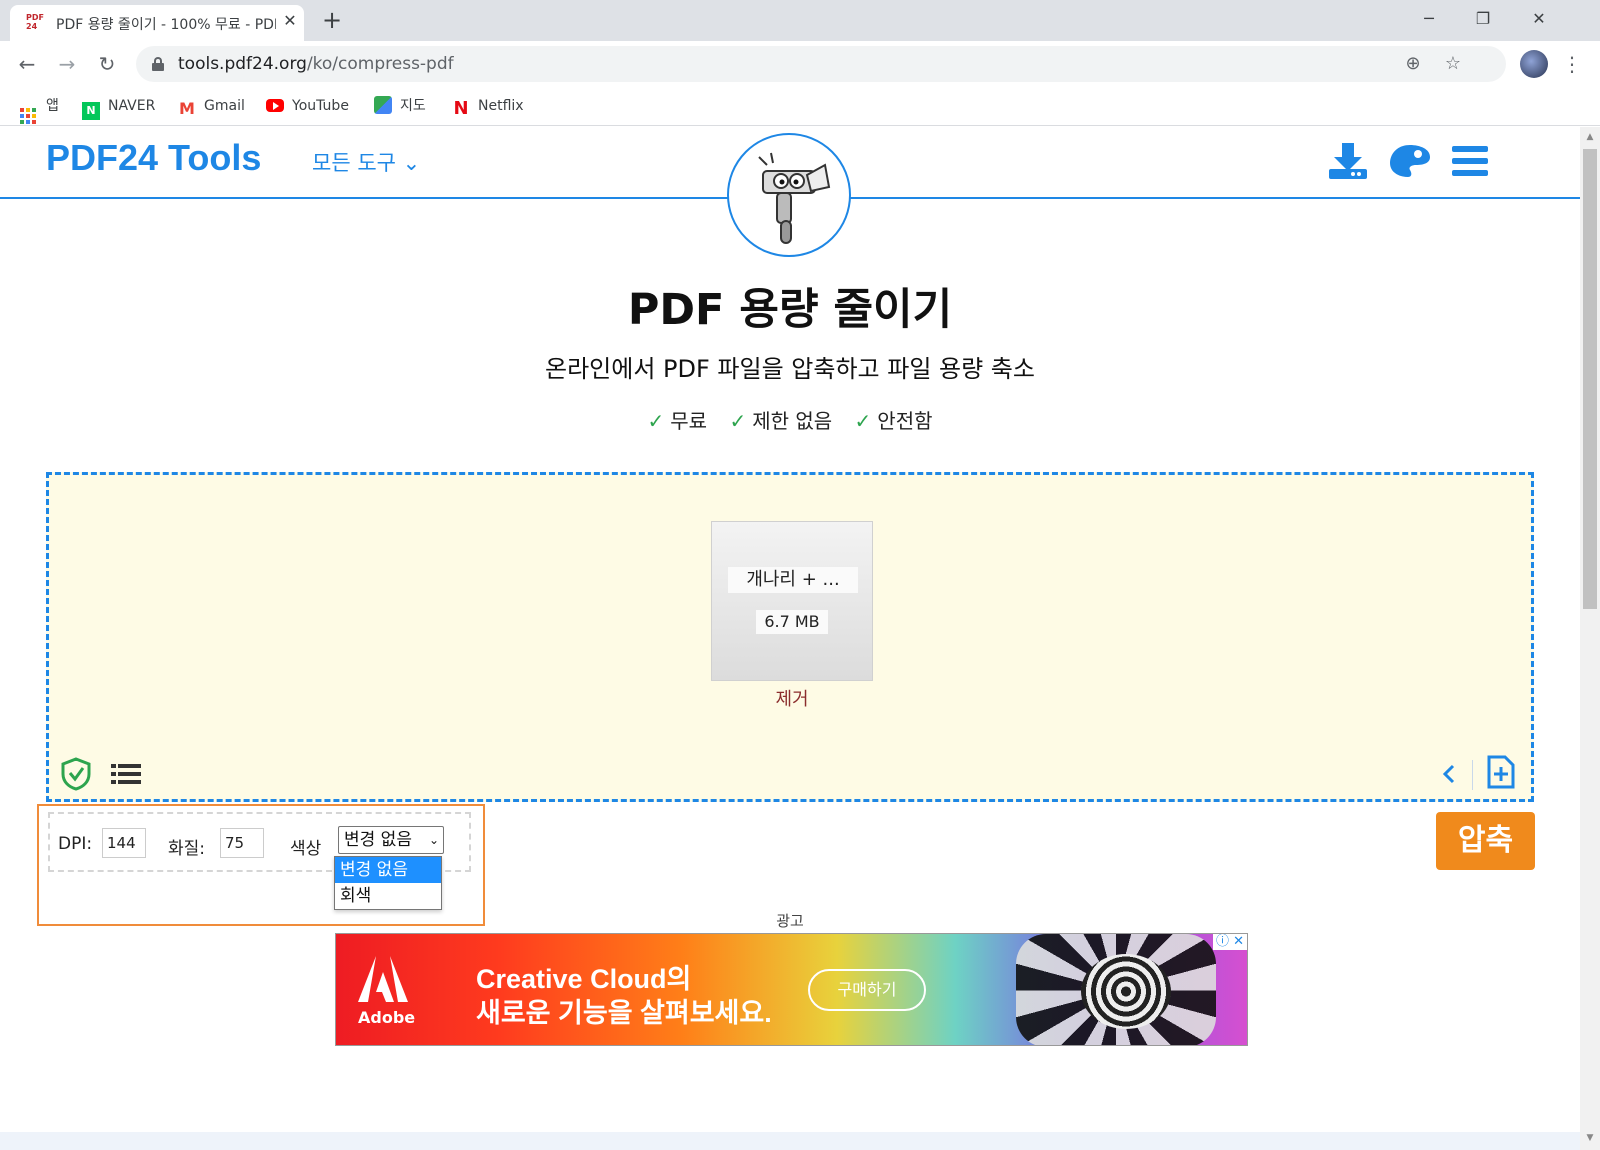 This screenshot has height=1150, width=1600. Describe the element at coordinates (316, 64) in the screenshot. I see `url-text: tools.pdf24.org/ko/compress-pdf` at that location.